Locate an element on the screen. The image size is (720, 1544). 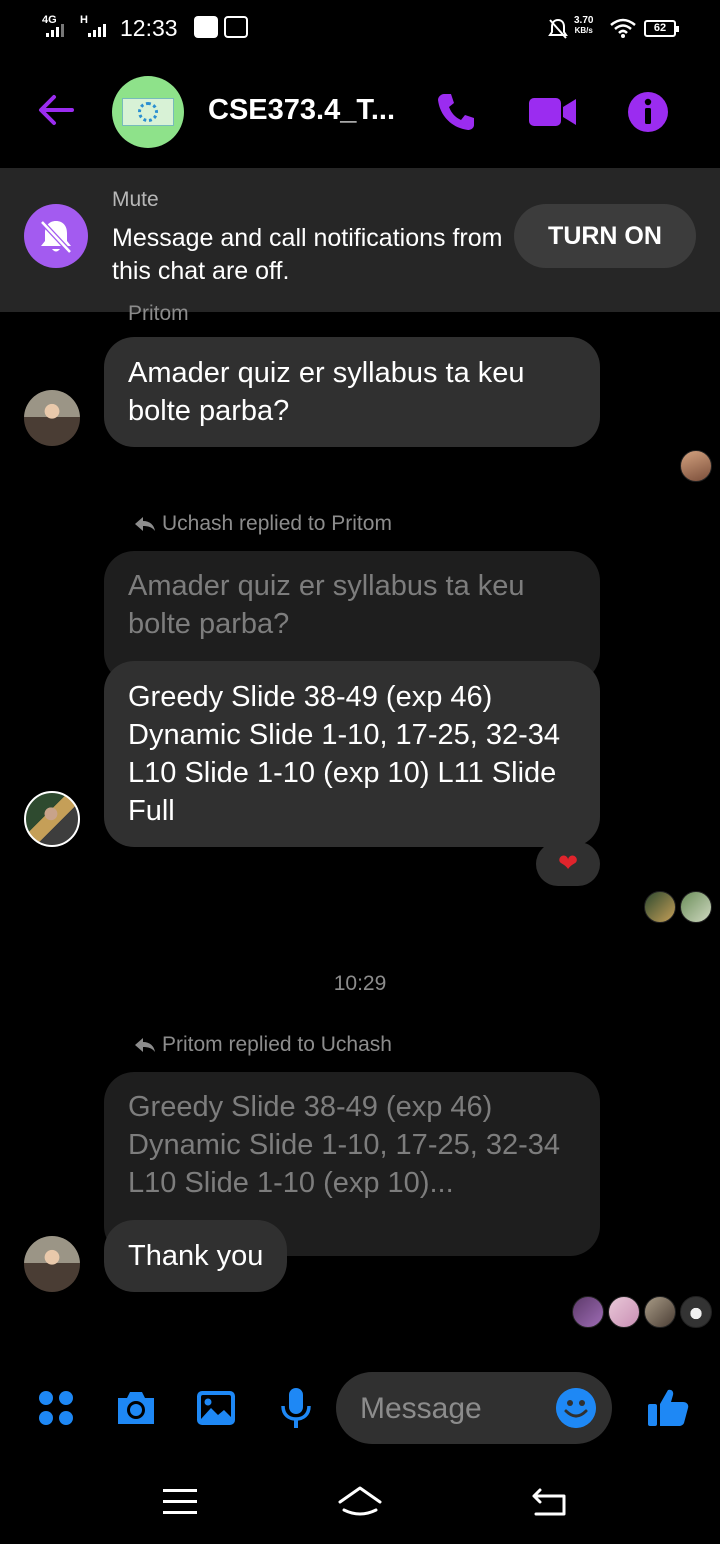
mute-label: Mute is located at coordinates (135, 199).